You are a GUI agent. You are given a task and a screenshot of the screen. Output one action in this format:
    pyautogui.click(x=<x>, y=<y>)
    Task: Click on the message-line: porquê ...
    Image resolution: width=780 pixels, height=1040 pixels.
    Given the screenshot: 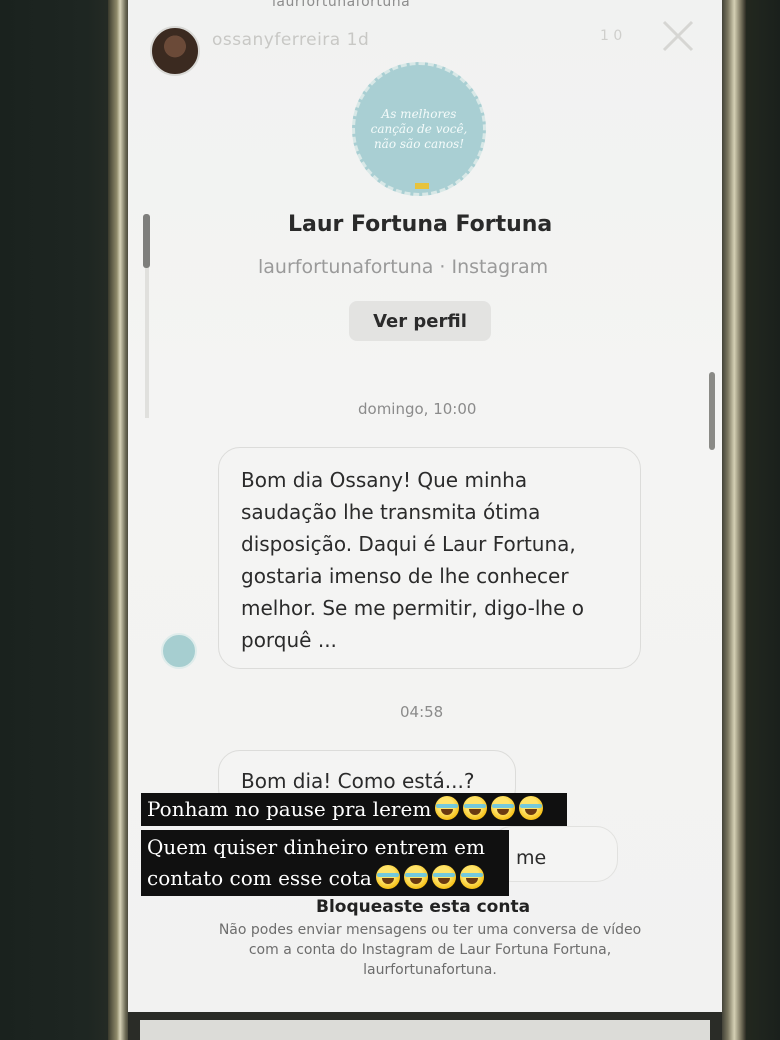 What is the action you would take?
    pyautogui.click(x=289, y=640)
    